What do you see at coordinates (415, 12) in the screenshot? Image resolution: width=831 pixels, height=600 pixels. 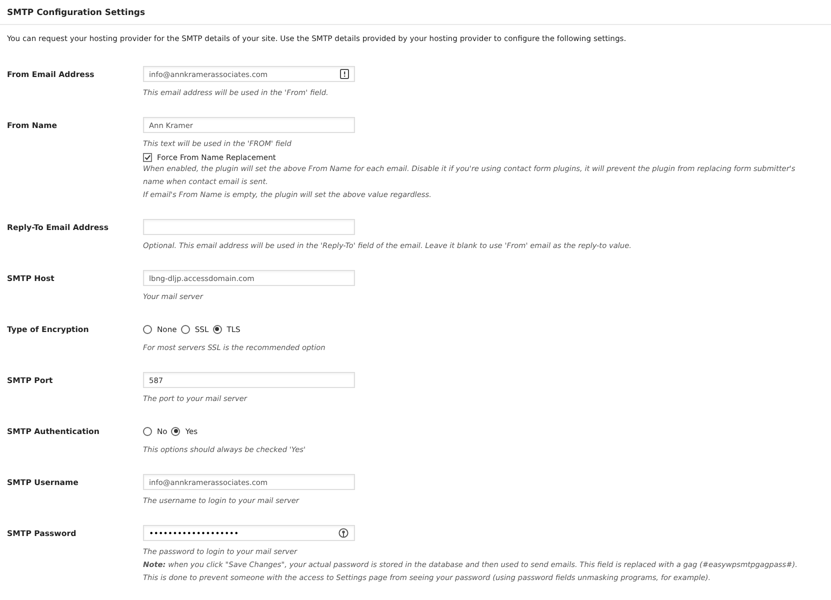 I see `section-title: SMTP Configuration Settings` at bounding box center [415, 12].